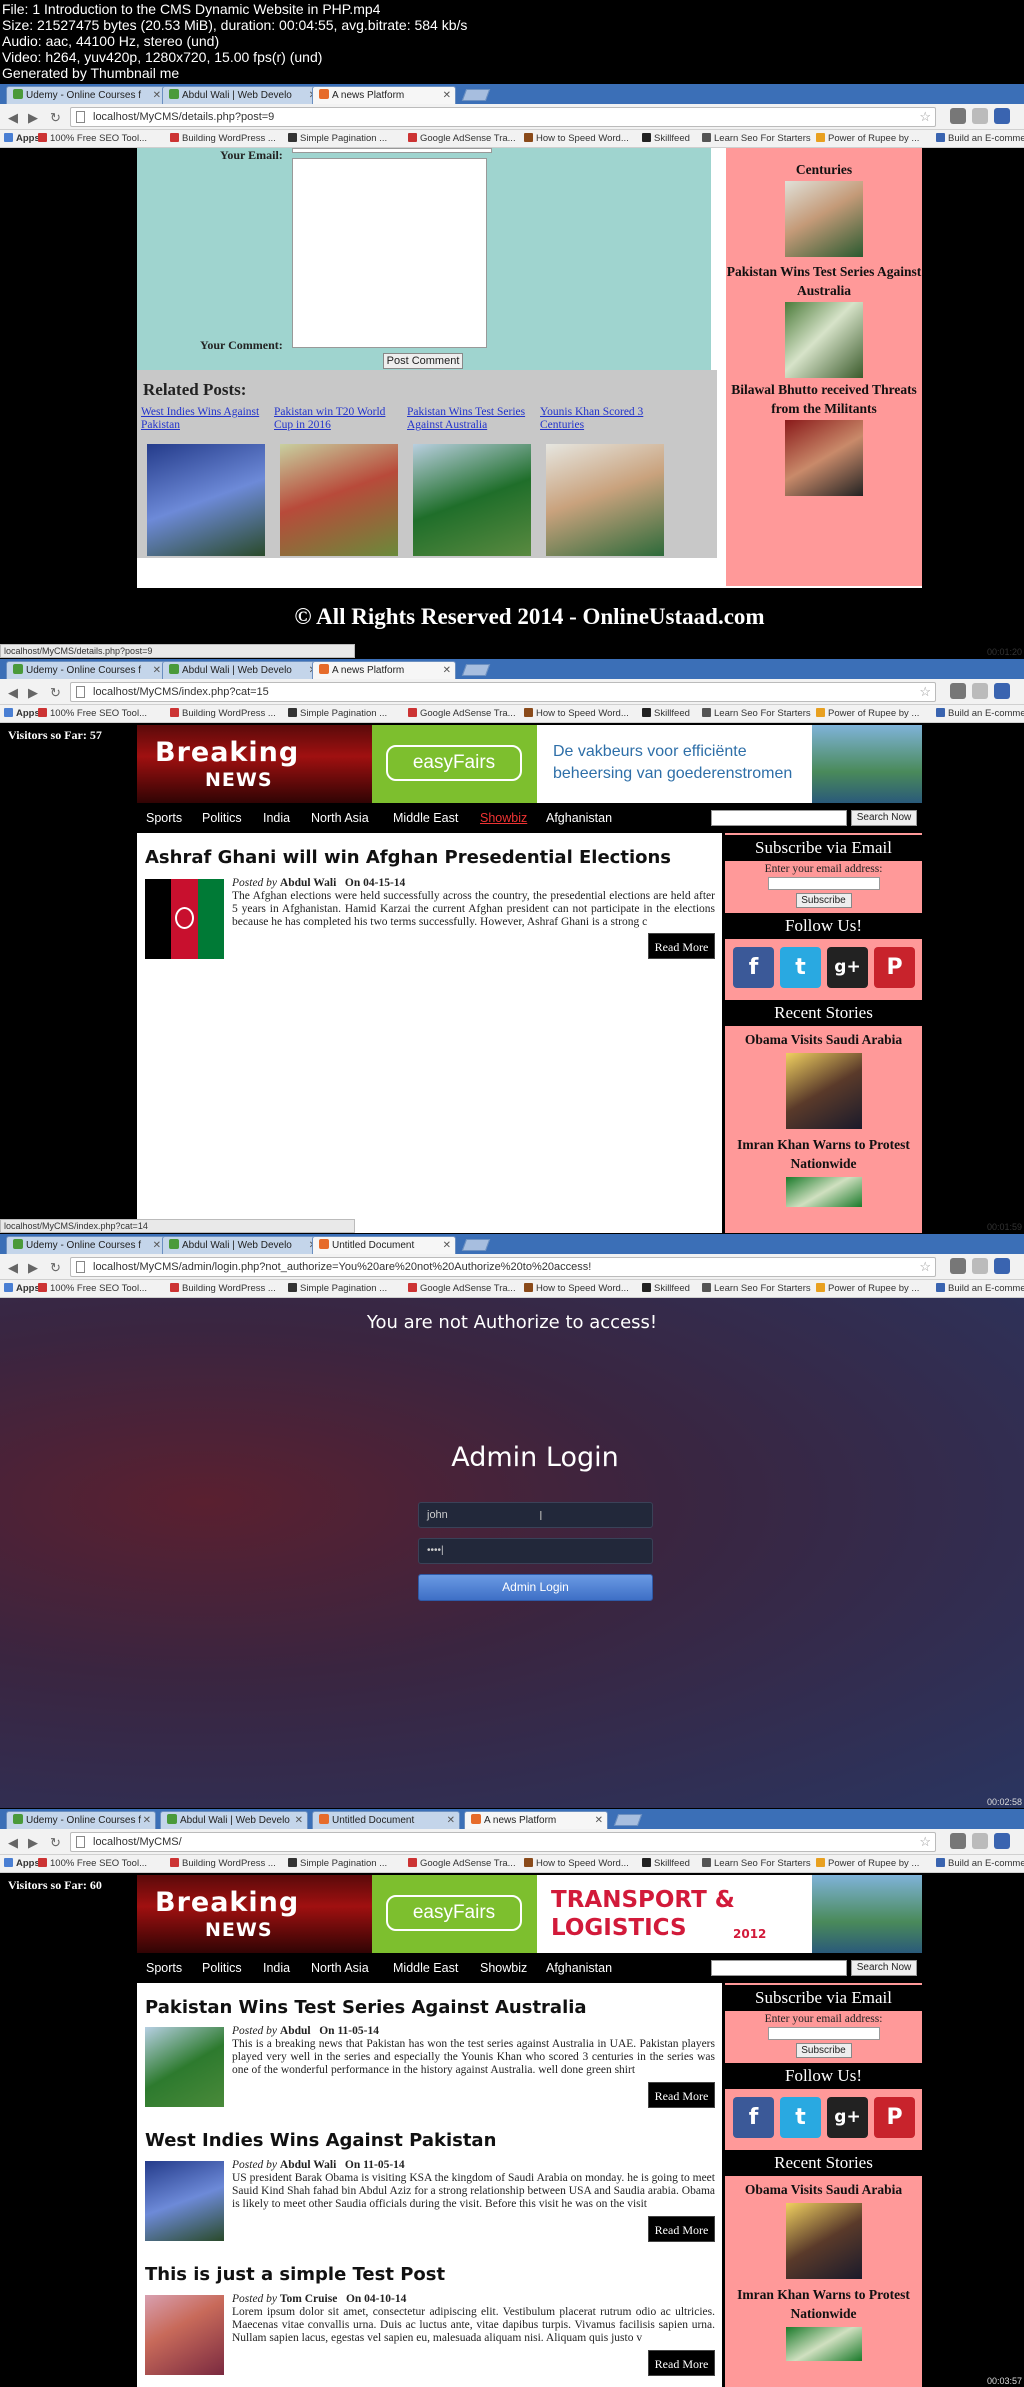 The width and height of the screenshot is (1024, 2387). Describe the element at coordinates (222, 818) in the screenshot. I see `menu-item-politics: Politics` at that location.